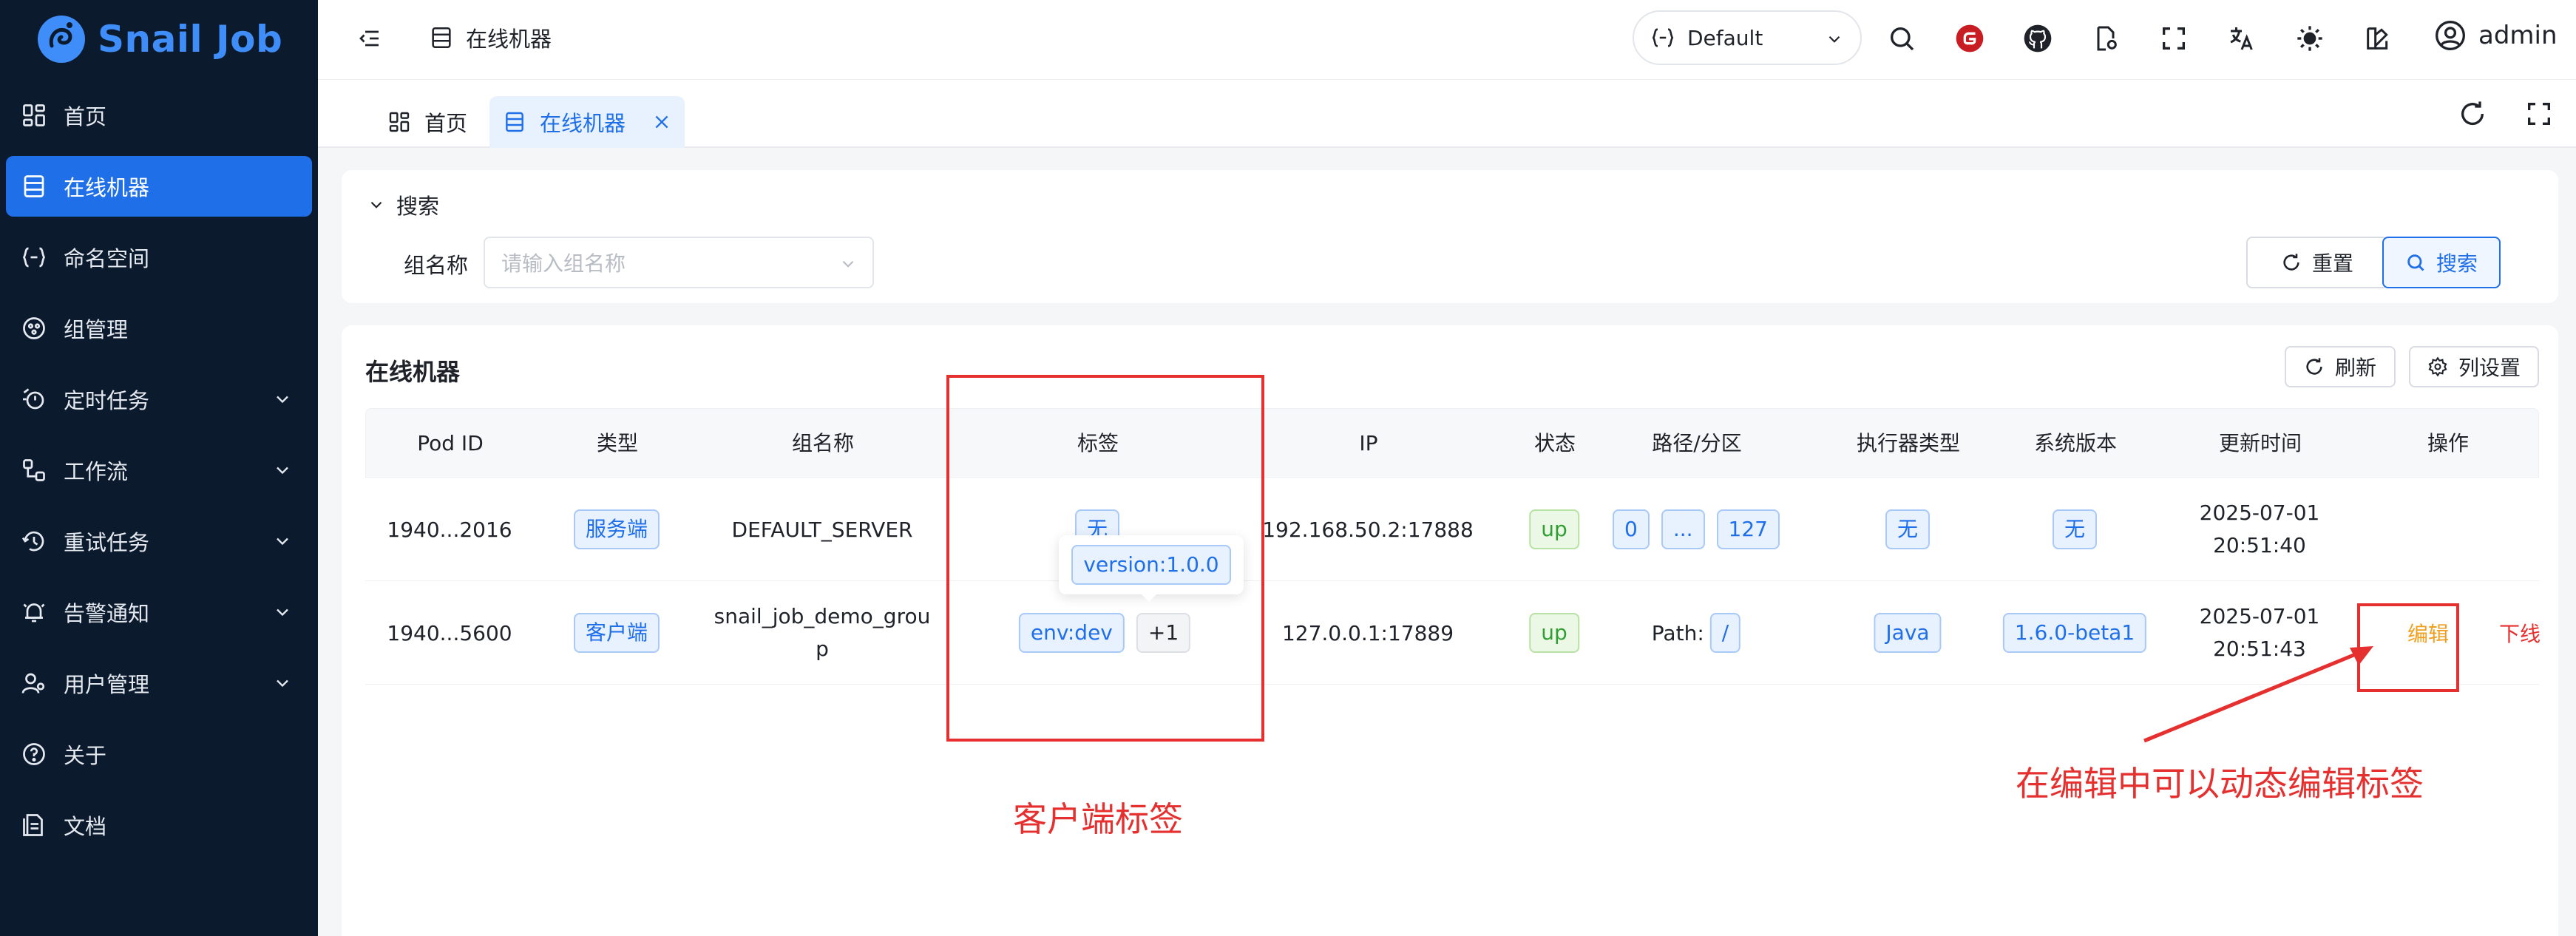 This screenshot has width=2576, height=936. What do you see at coordinates (2355, 368) in the screenshot?
I see `refresh-label: 刷新` at bounding box center [2355, 368].